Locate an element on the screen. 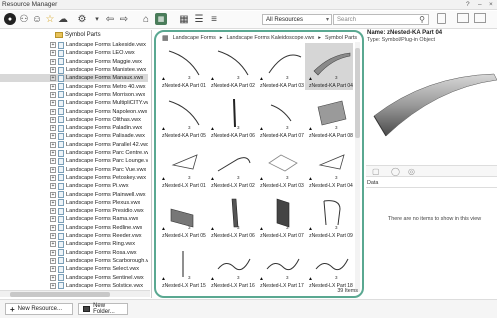  breadcrumb-item: Landscape Forms Kaleidoscope.vwx is located at coordinates (271, 38).